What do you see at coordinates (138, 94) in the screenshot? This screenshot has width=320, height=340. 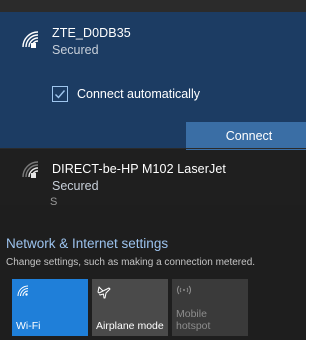 I see `connect-automatically-label: Connect automatically` at bounding box center [138, 94].